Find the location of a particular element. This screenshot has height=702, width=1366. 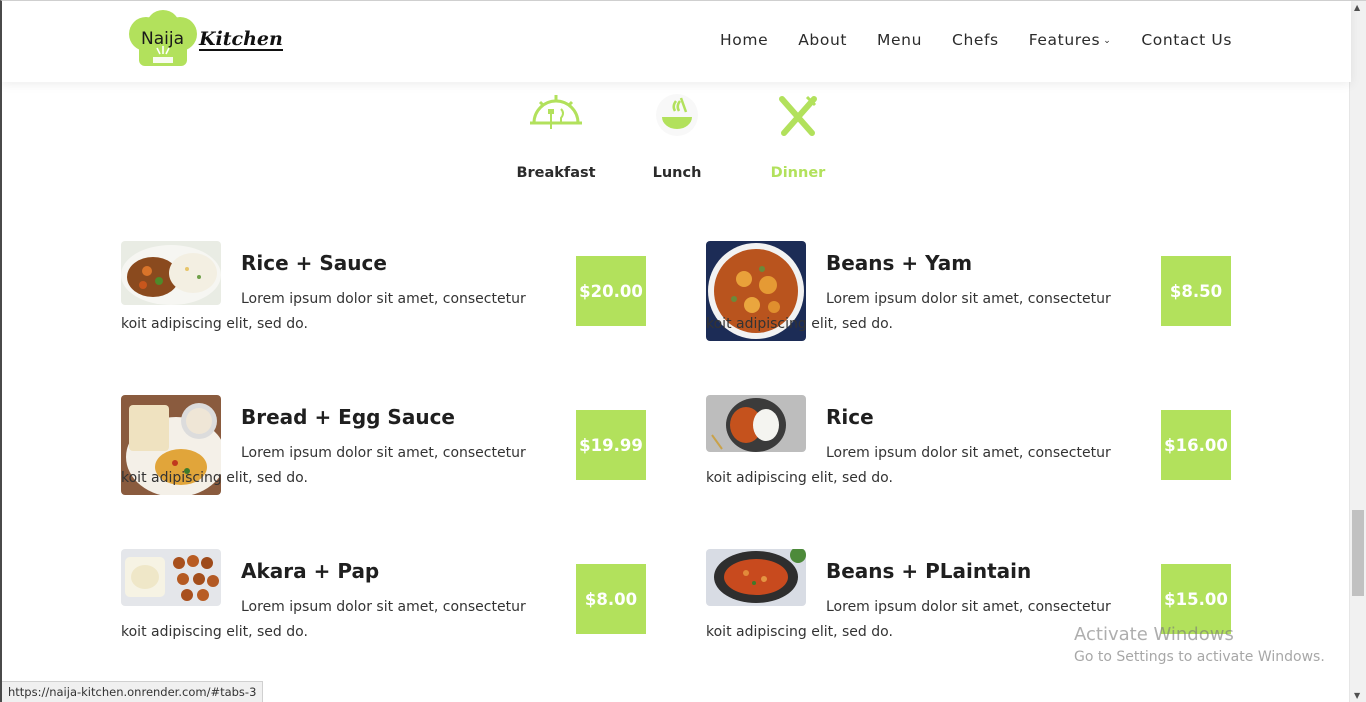

price-badge: $20.00 is located at coordinates (611, 291).